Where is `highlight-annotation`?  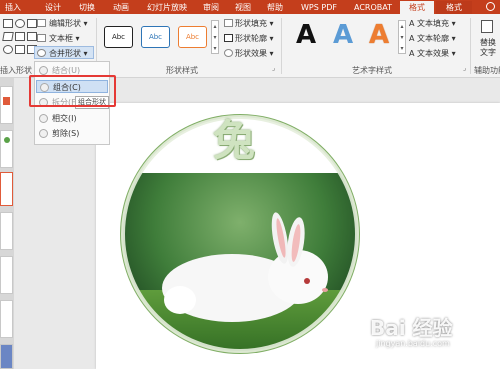
highlight-annotation is located at coordinates (72, 91).